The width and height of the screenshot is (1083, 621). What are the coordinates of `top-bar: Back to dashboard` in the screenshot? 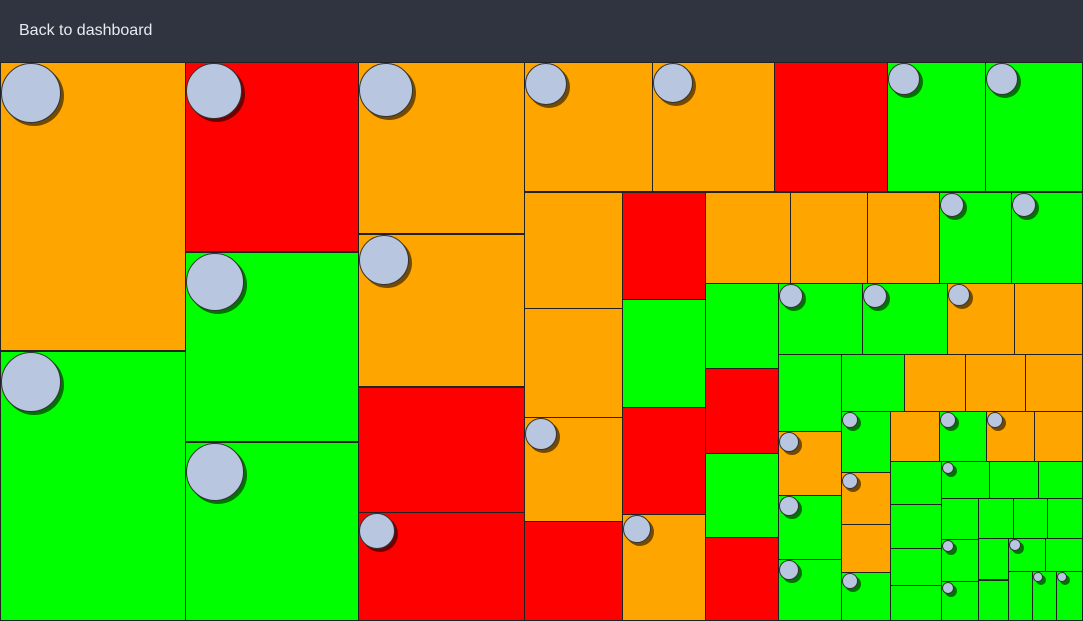 It's located at (541, 31).